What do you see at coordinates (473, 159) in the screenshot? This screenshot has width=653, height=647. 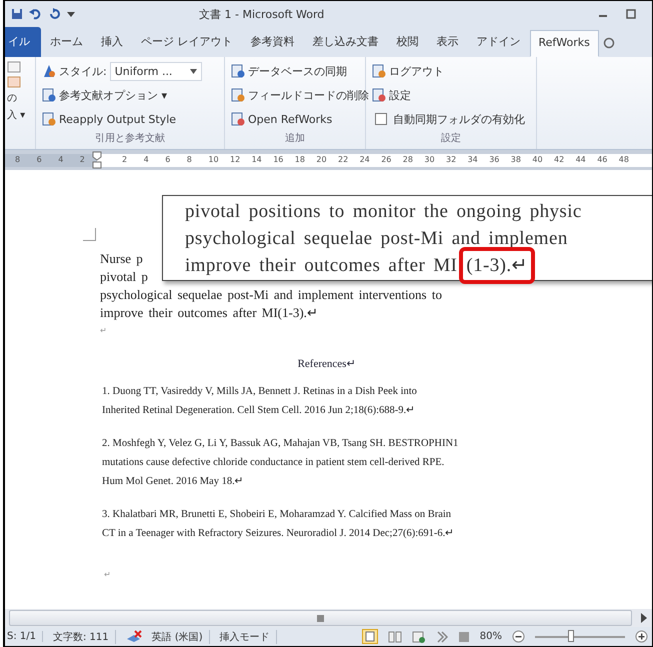 I see `ruler-number: 34` at bounding box center [473, 159].